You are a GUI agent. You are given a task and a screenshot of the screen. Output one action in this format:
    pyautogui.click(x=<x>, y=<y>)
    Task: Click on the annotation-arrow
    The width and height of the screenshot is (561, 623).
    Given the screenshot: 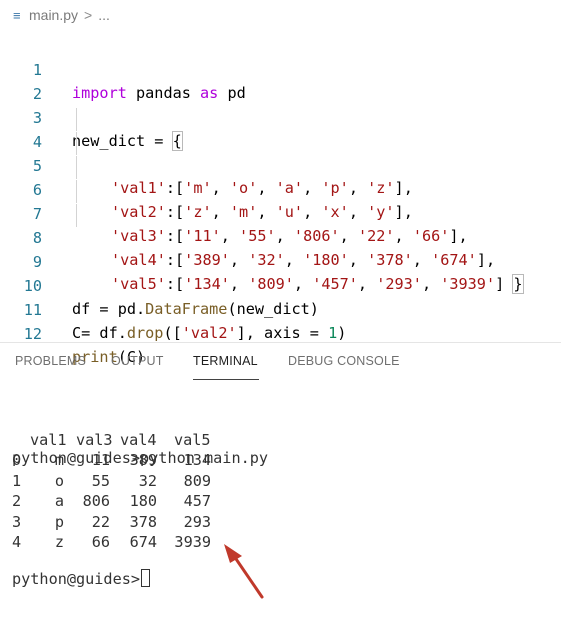 What is the action you would take?
    pyautogui.click(x=244, y=571)
    